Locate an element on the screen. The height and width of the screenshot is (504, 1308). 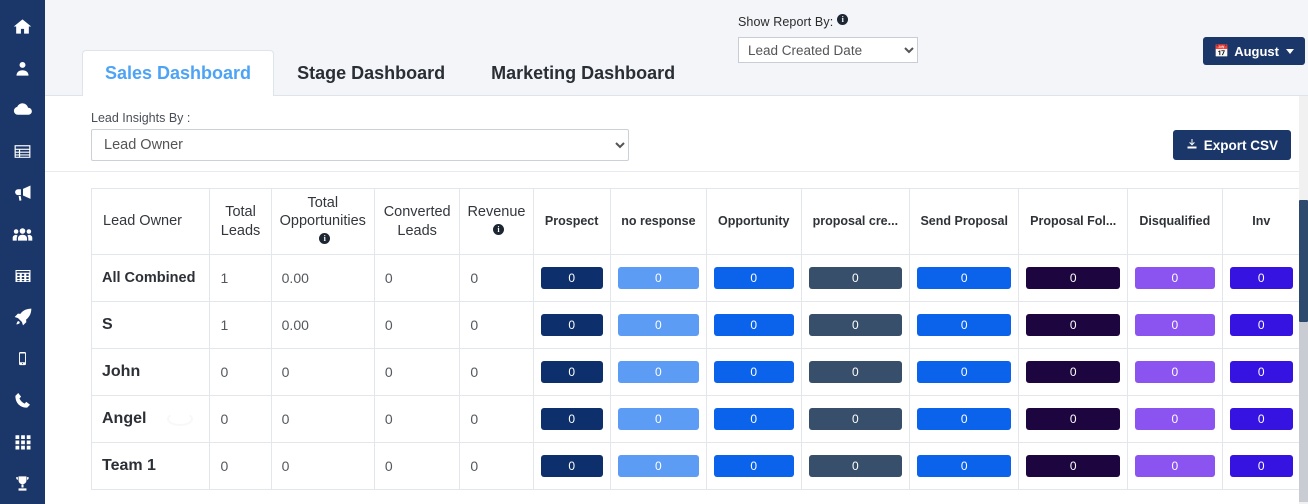
cell-proposal_created: 0 is located at coordinates (855, 419).